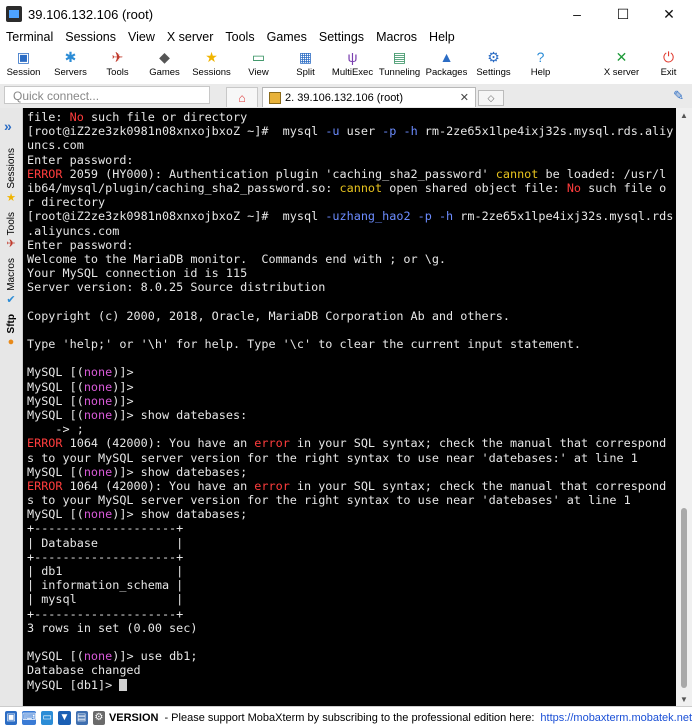 This screenshot has height=728, width=692. I want to click on scrollbar-thumb, so click(684, 598).